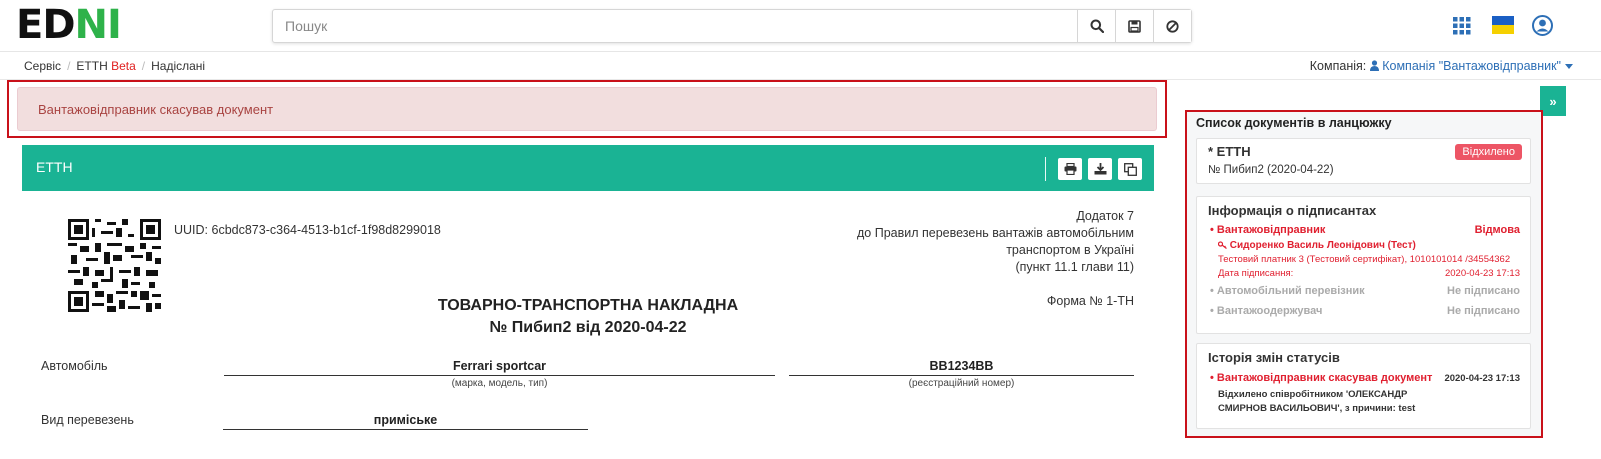  I want to click on user-icon, so click(1374, 65).